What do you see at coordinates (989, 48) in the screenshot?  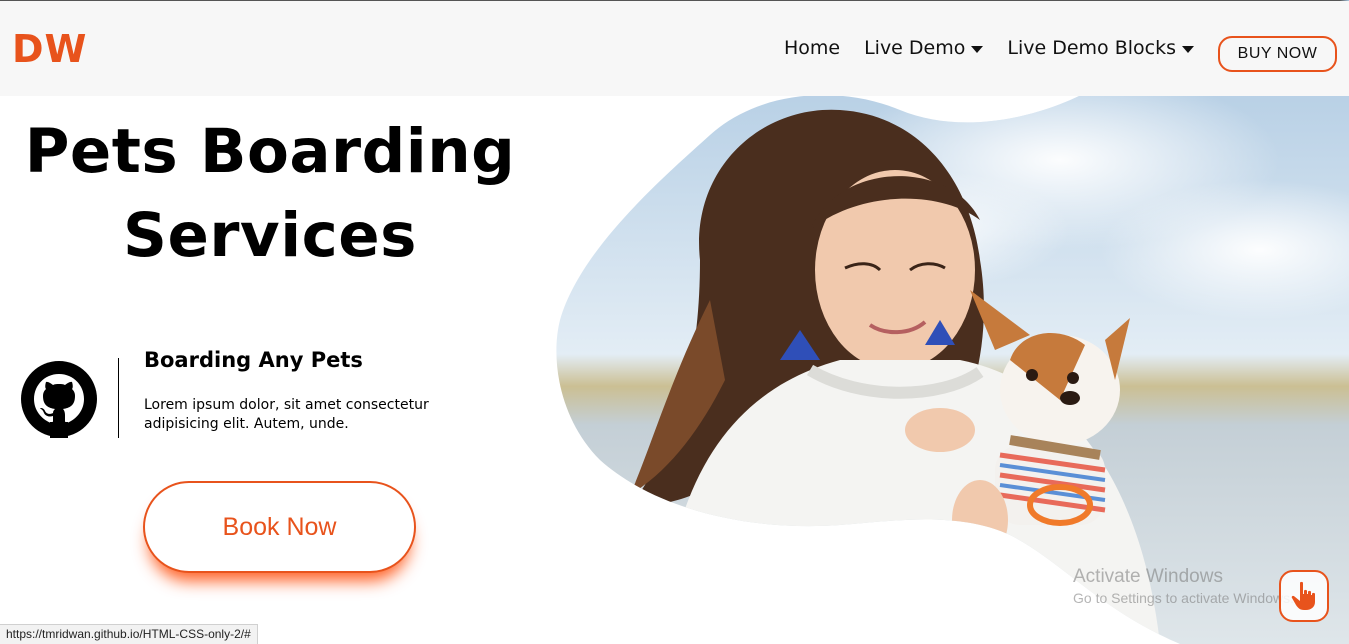 I see `nav-links: Home Live Demo Live Demo Blocks` at bounding box center [989, 48].